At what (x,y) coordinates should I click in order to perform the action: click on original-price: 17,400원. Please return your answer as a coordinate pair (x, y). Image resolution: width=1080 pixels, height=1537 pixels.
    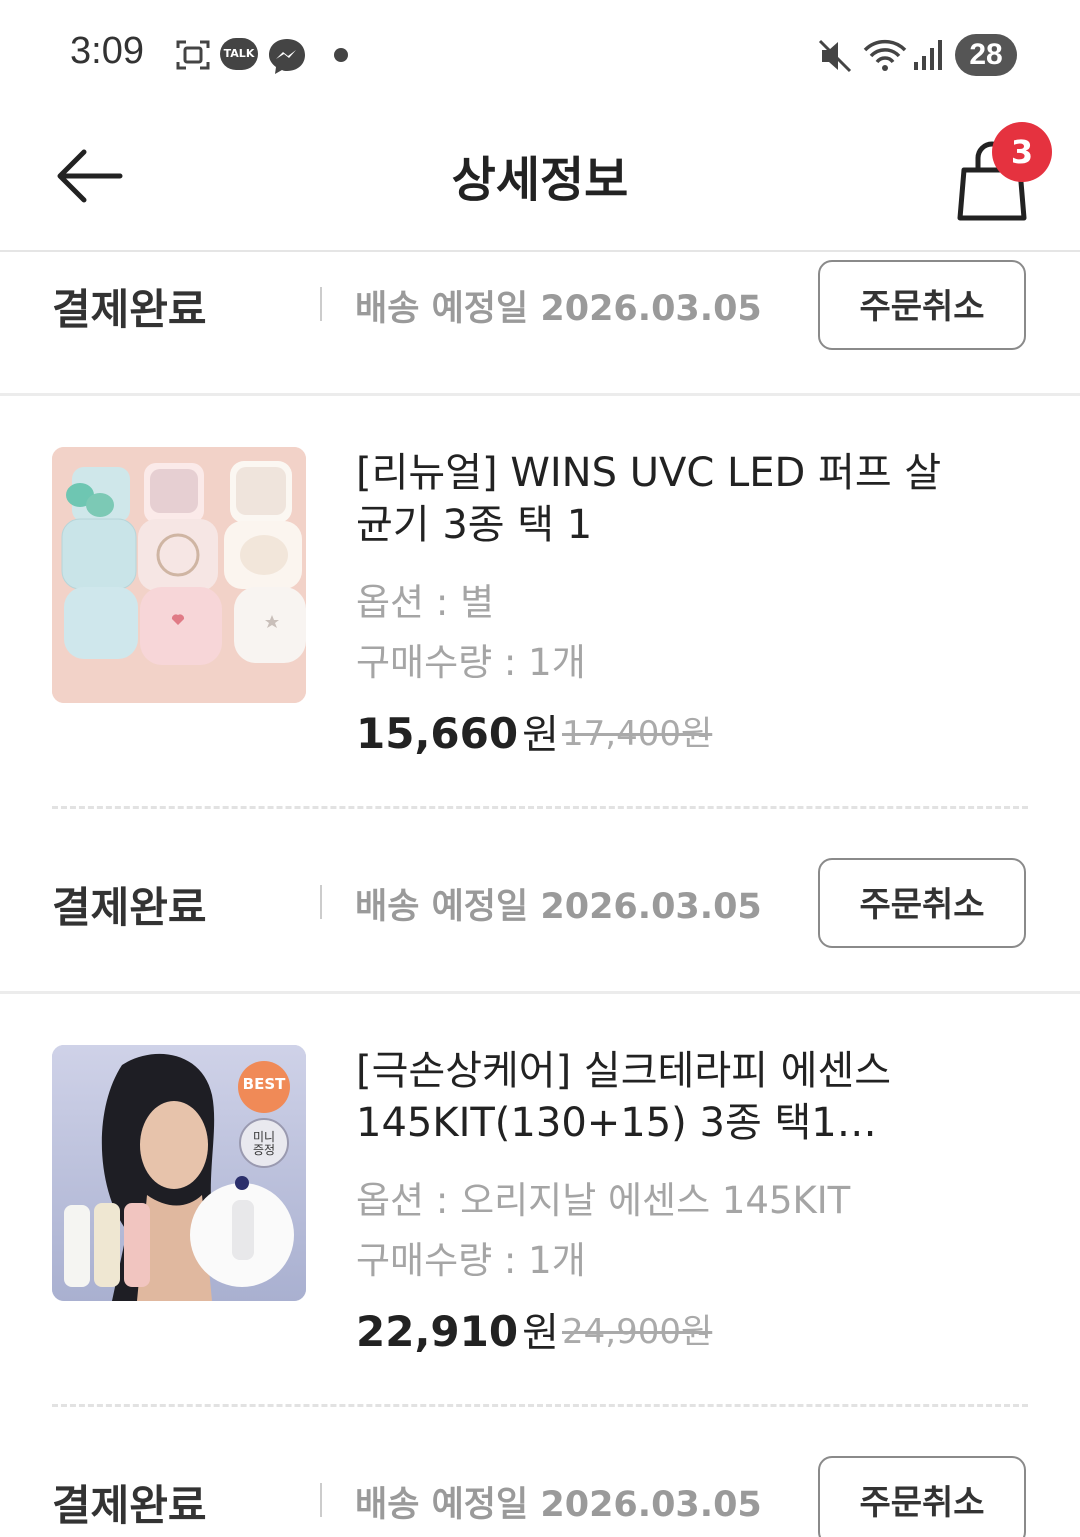
    Looking at the image, I should click on (637, 734).